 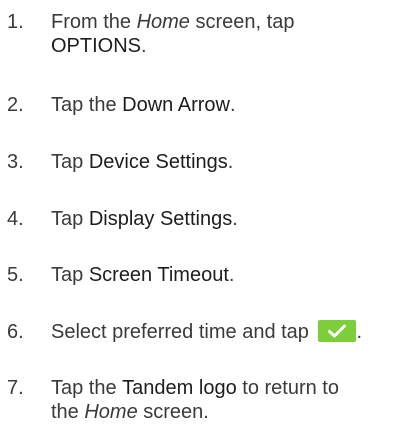 What do you see at coordinates (15, 162) in the screenshot?
I see `step-number: 3.` at bounding box center [15, 162].